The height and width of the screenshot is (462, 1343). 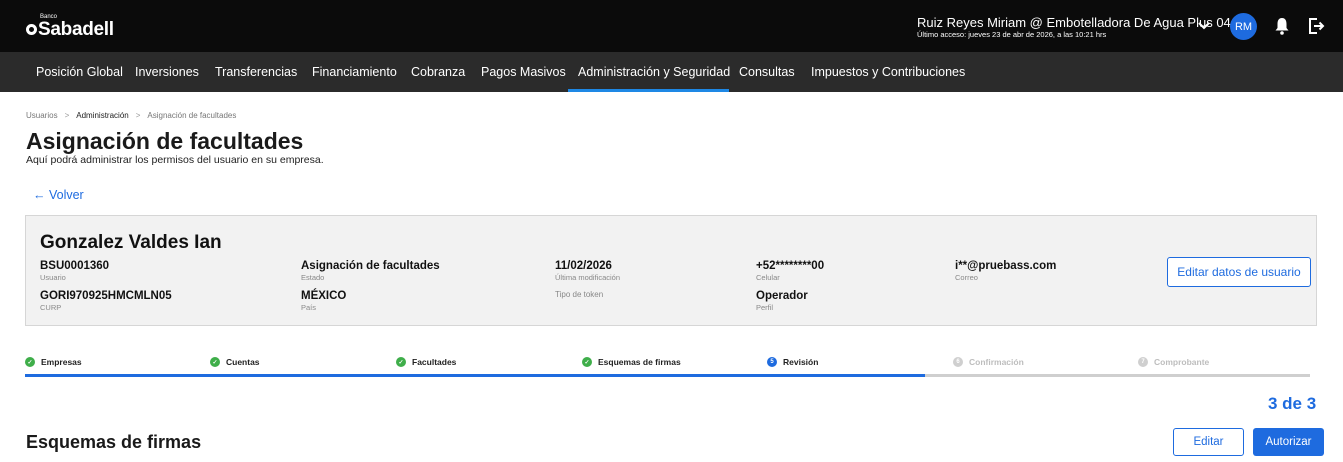 I want to click on usuario-field: BSU0001360 Usuario, so click(x=74, y=271).